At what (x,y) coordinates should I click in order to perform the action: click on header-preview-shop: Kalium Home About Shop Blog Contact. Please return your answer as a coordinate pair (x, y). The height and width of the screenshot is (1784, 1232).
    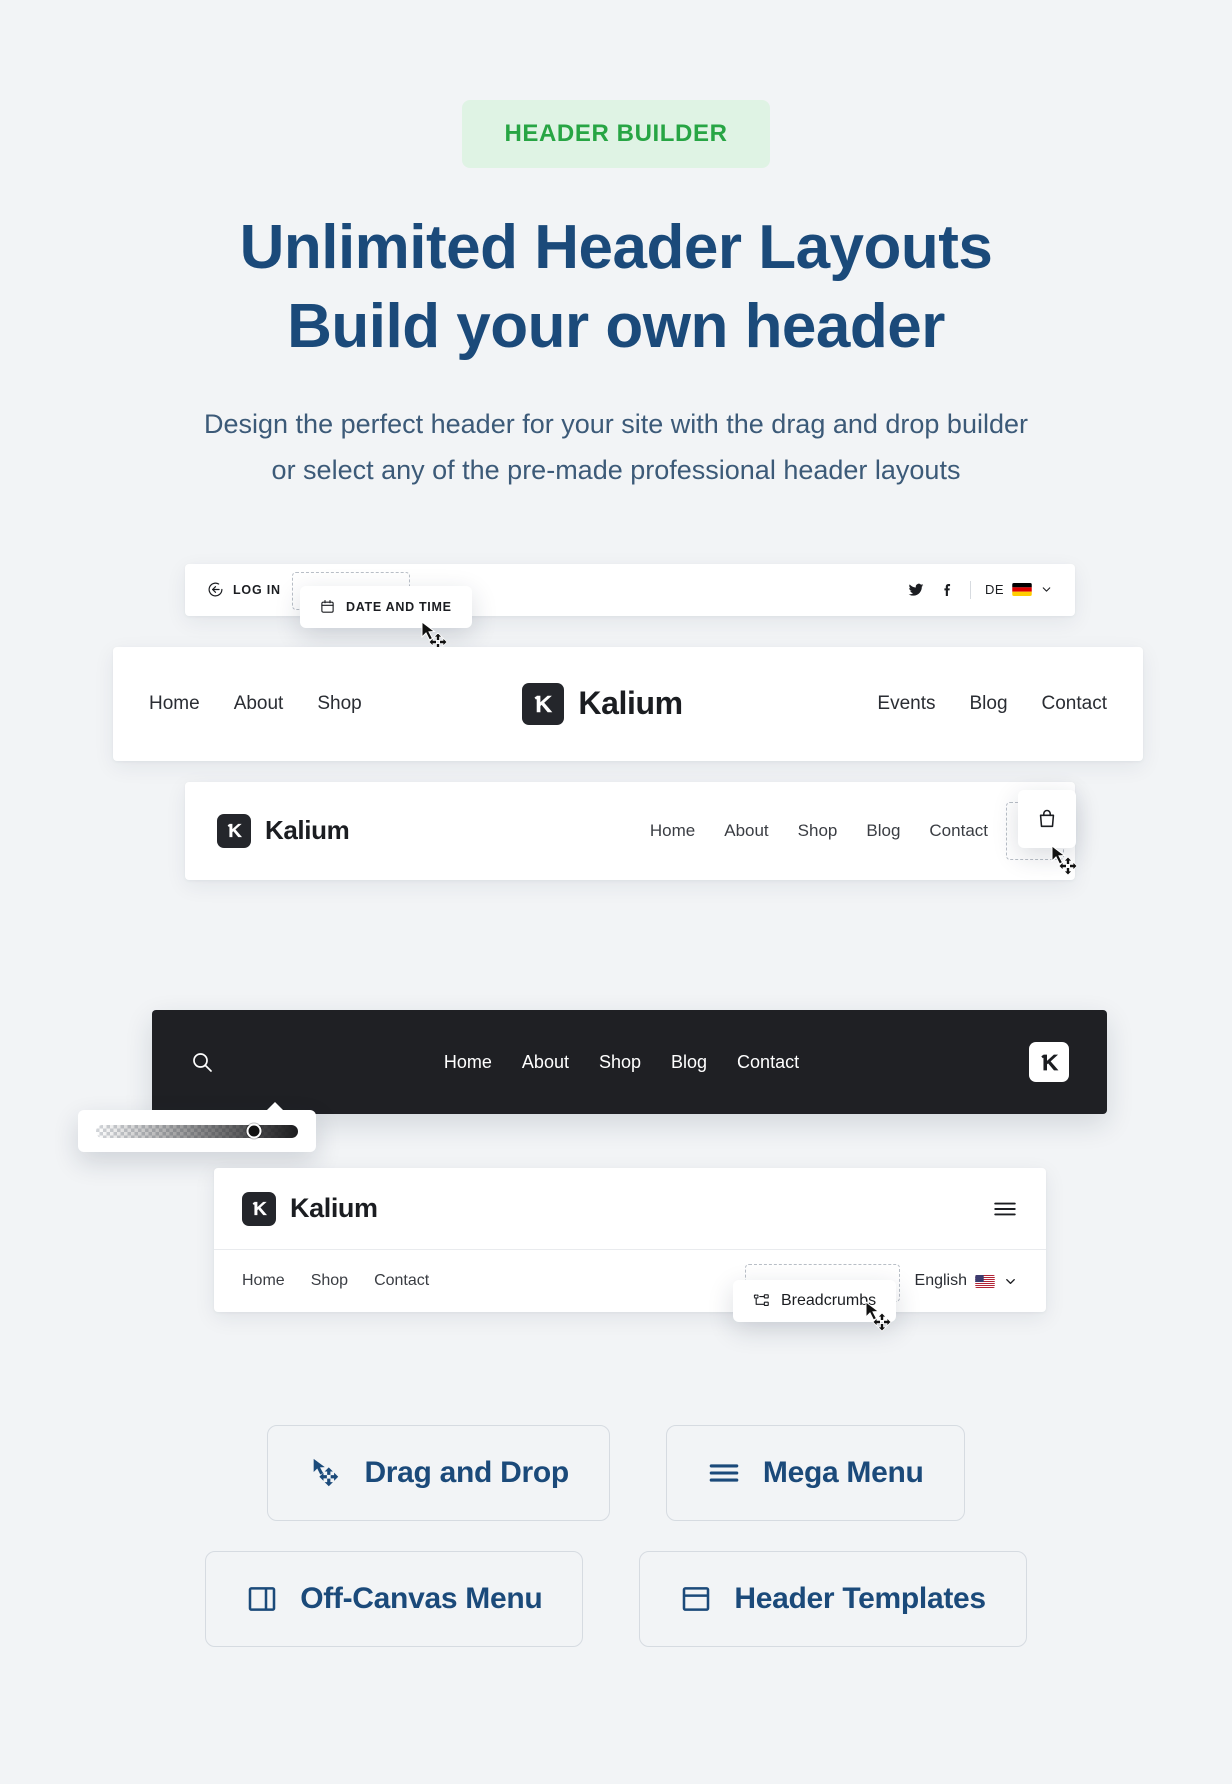
    Looking at the image, I should click on (630, 830).